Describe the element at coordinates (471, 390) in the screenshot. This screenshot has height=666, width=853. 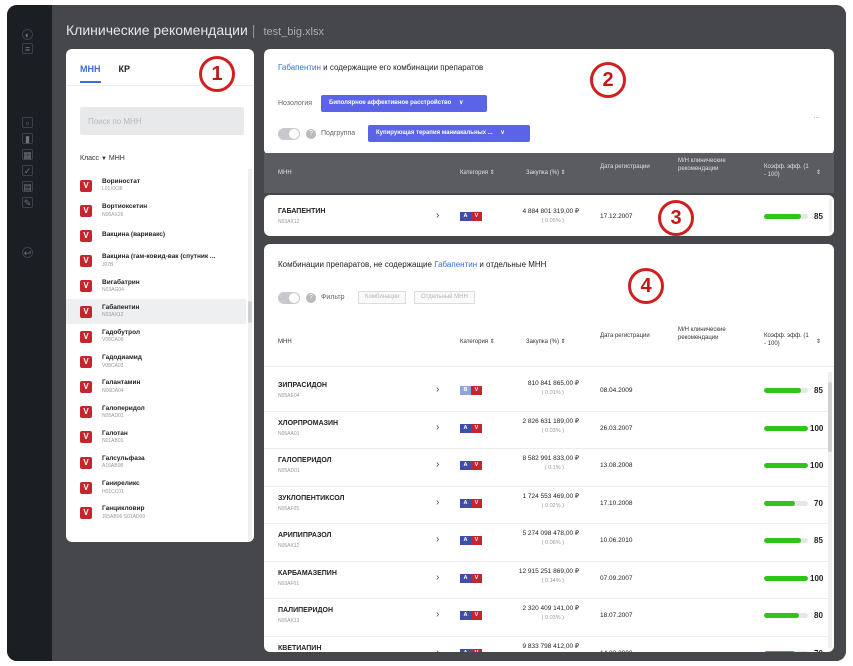
I see `category-badges: BV` at that location.